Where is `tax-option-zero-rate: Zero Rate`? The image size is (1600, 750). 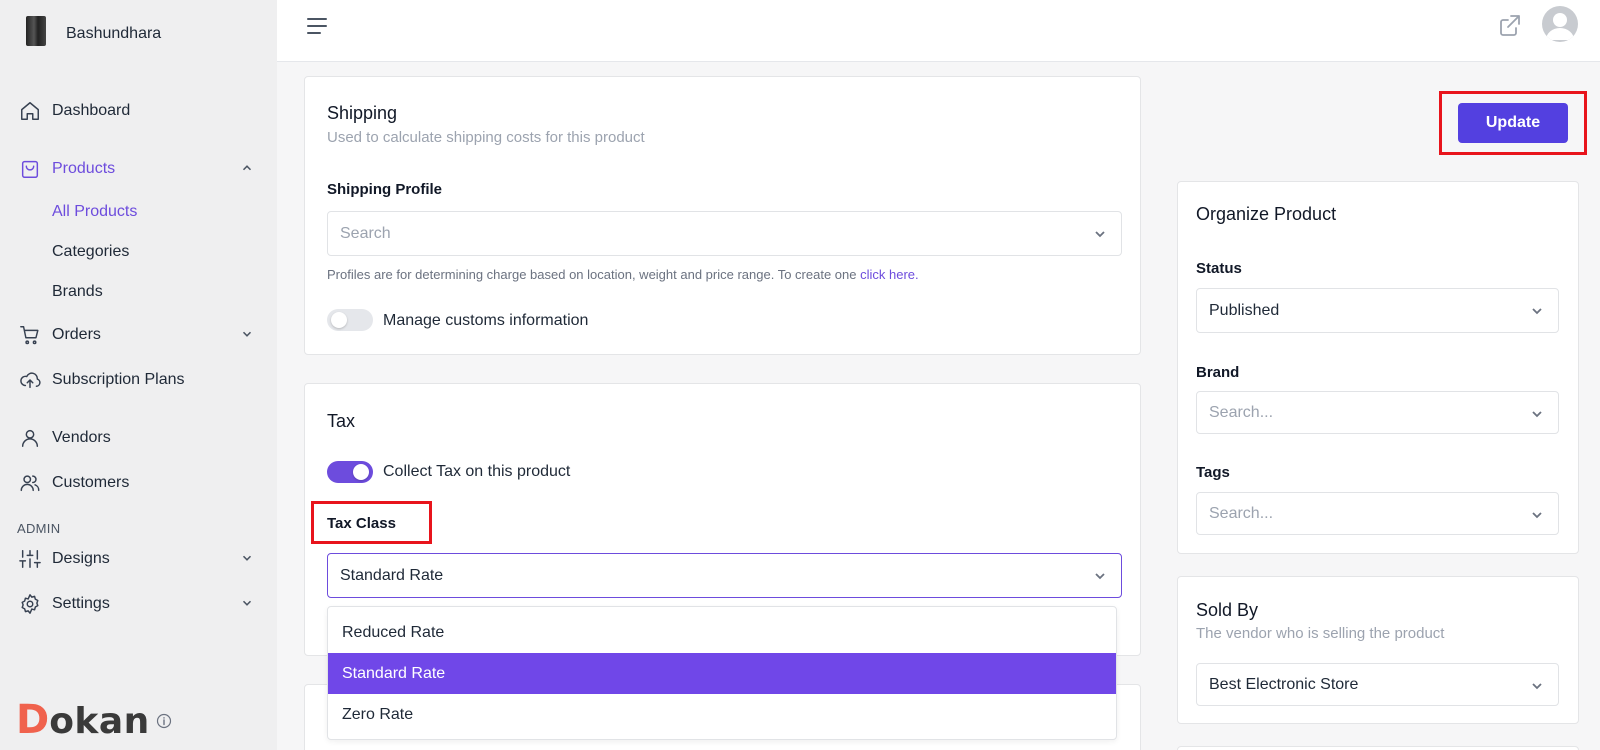 tax-option-zero-rate: Zero Rate is located at coordinates (722, 714).